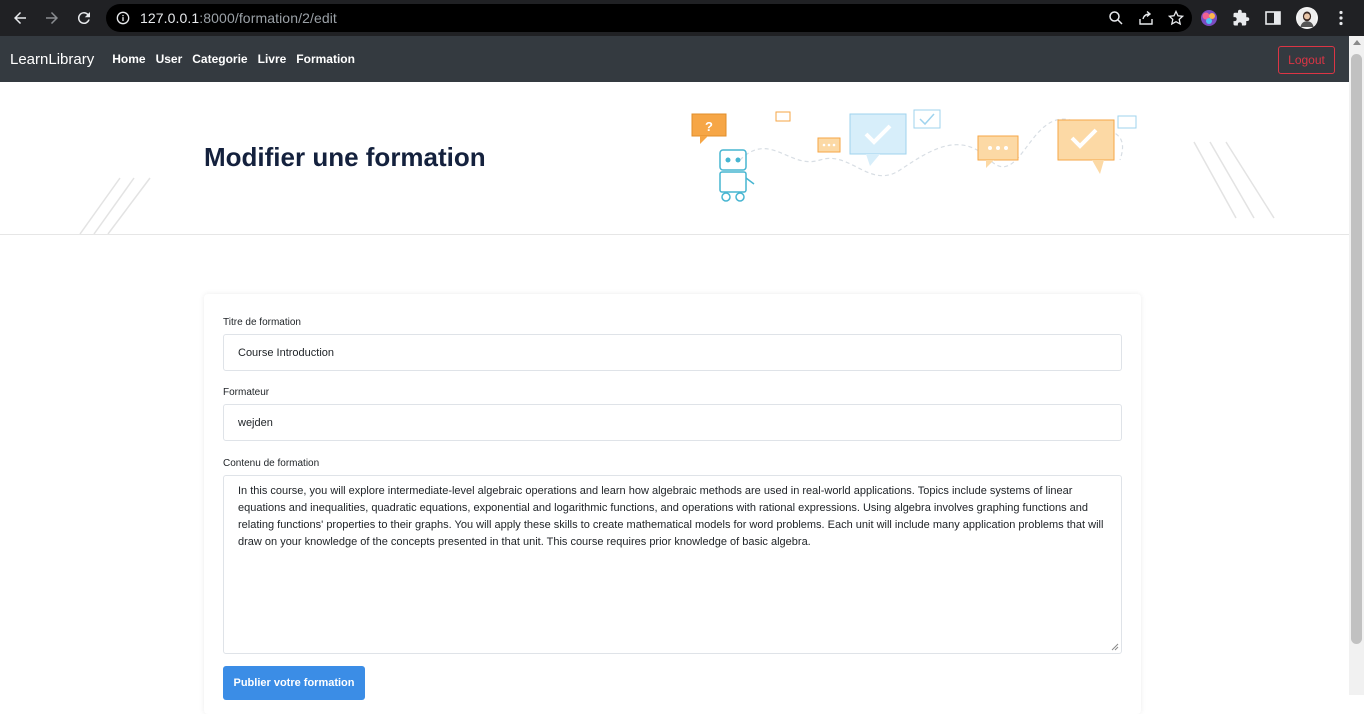 This screenshot has width=1364, height=714. Describe the element at coordinates (272, 59) in the screenshot. I see `nav-link-livre: Livre` at that location.